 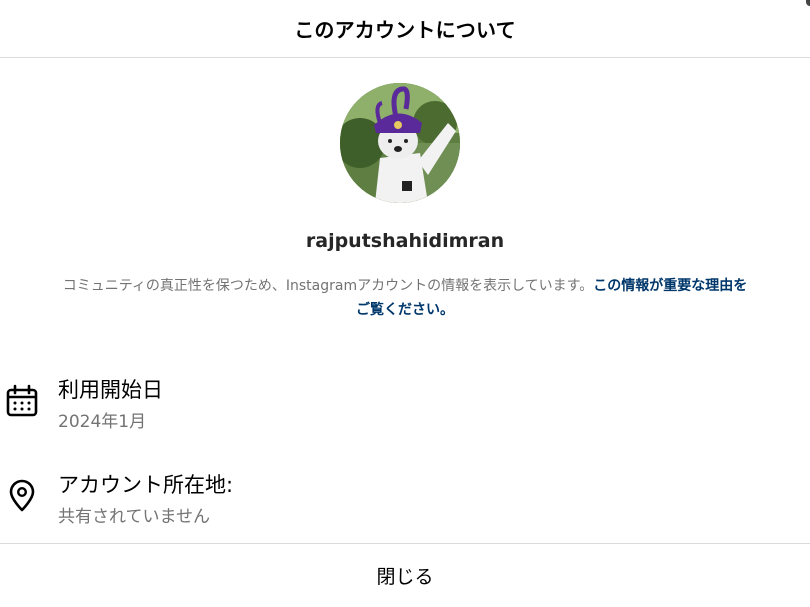 What do you see at coordinates (405, 310) in the screenshot?
I see `why-important-link-continued: ご覧ください。` at bounding box center [405, 310].